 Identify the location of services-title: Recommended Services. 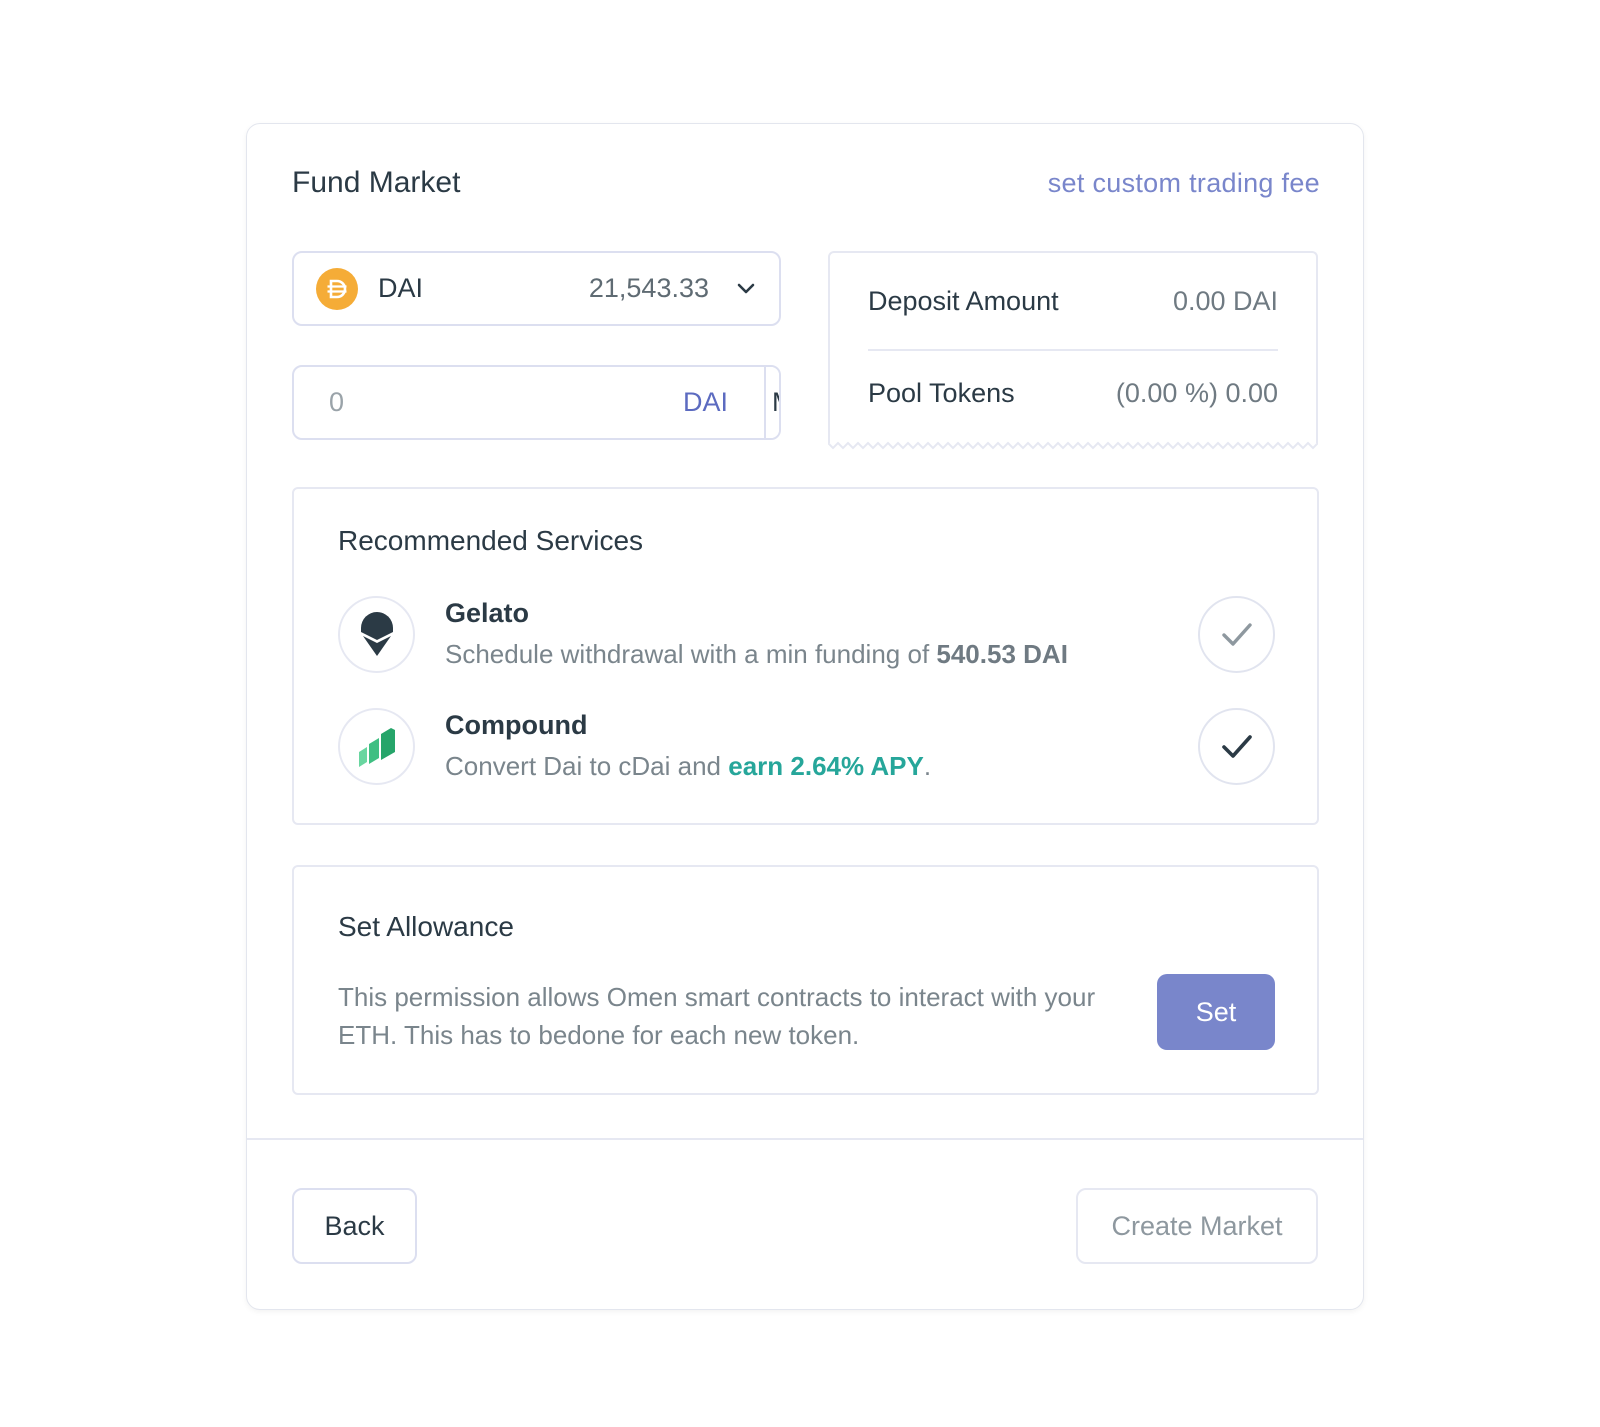
(491, 540).